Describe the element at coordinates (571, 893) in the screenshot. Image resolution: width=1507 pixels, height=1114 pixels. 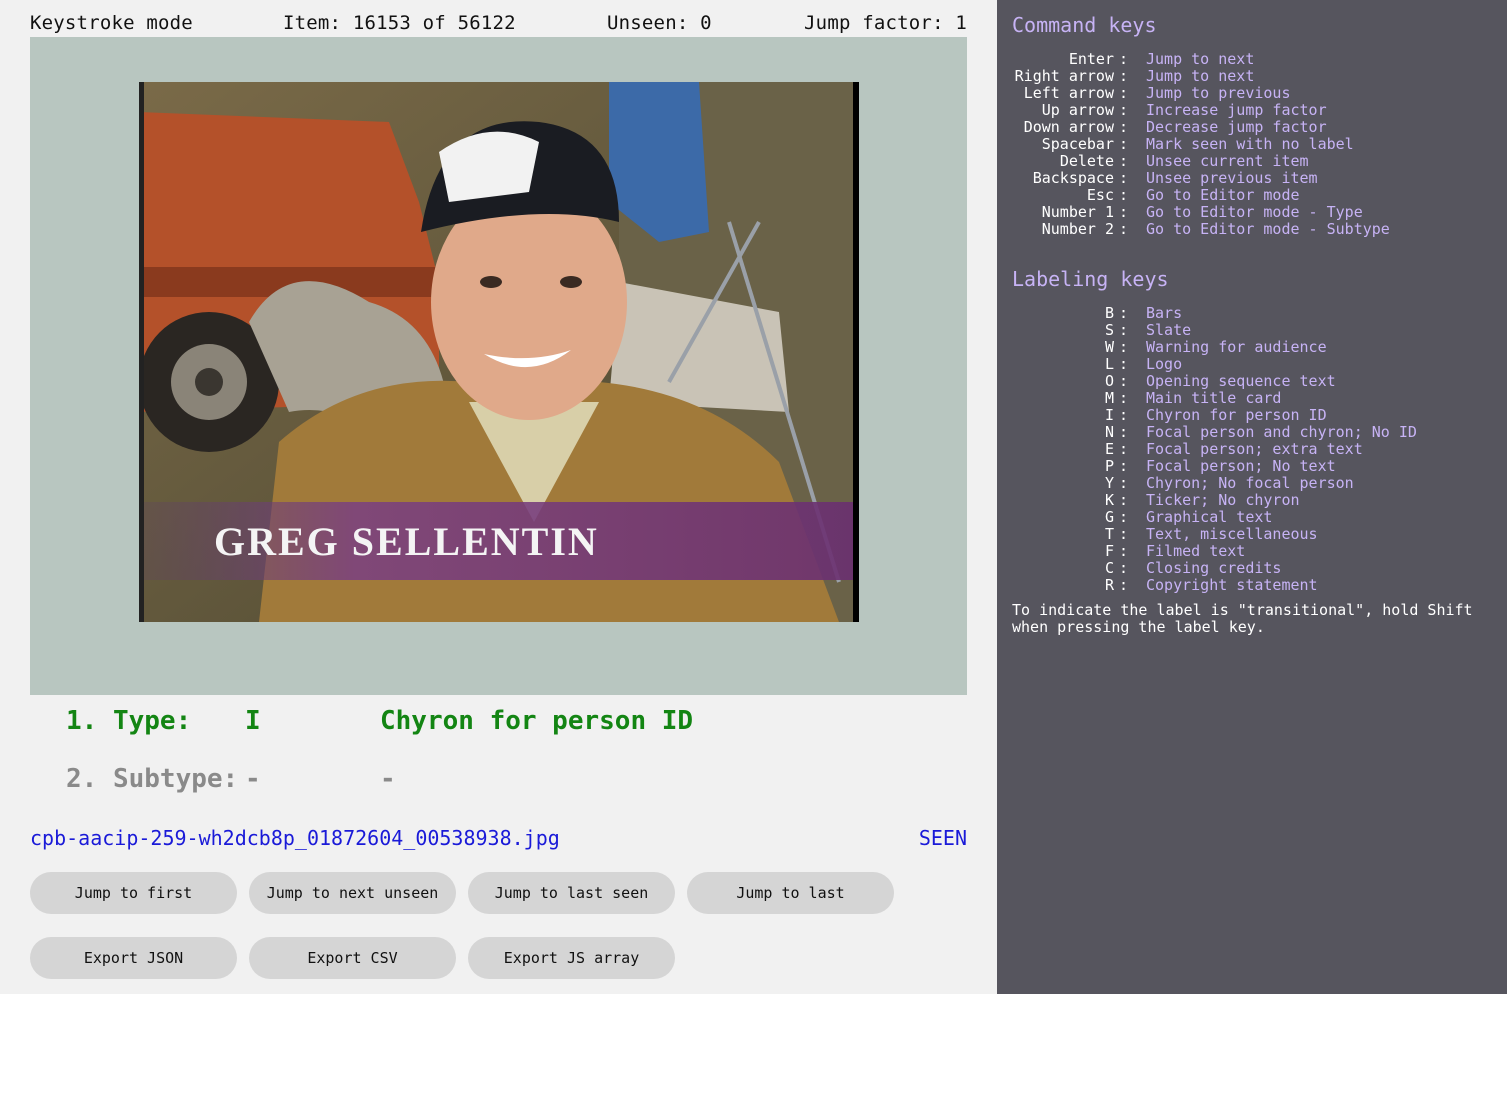
I see `jump-to-last-seen-button: Jump to last seen` at that location.